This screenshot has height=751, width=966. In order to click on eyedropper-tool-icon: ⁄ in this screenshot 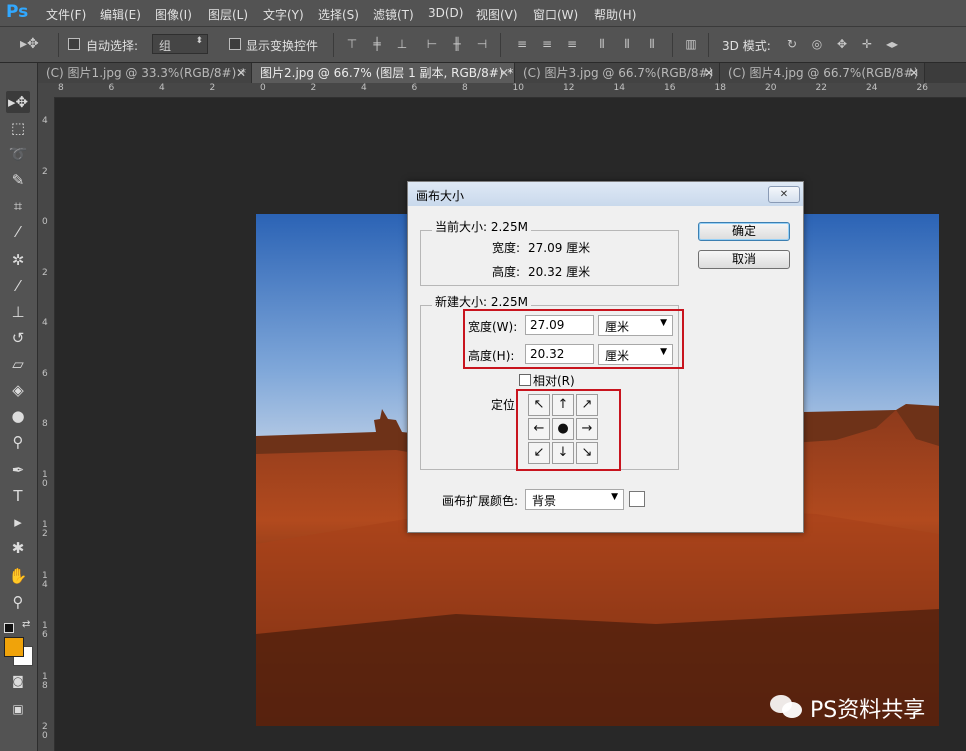, I will do `click(18, 232)`.